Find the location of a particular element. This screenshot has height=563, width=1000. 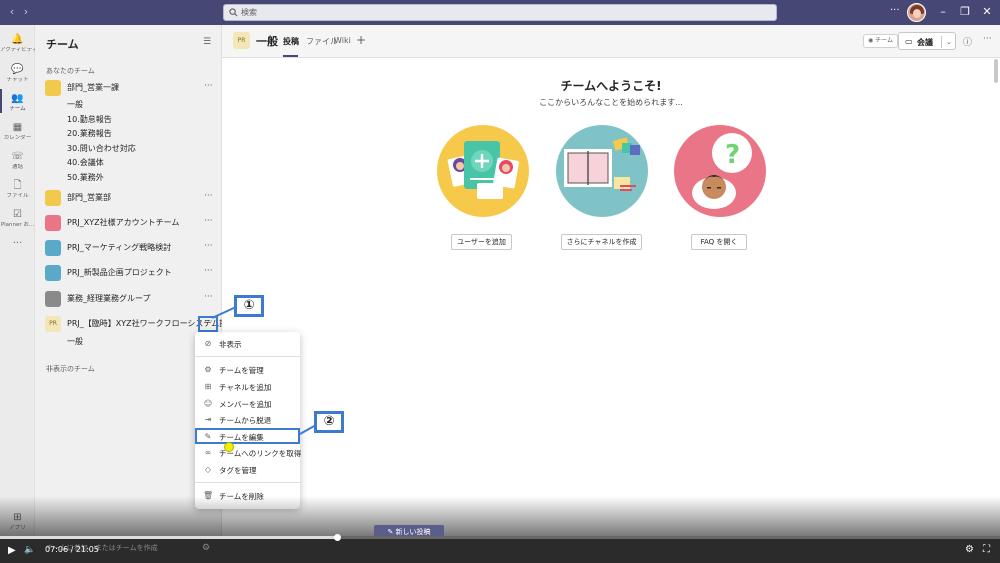

menu-item-tag: ◇ タグを管理 is located at coordinates (247, 470).